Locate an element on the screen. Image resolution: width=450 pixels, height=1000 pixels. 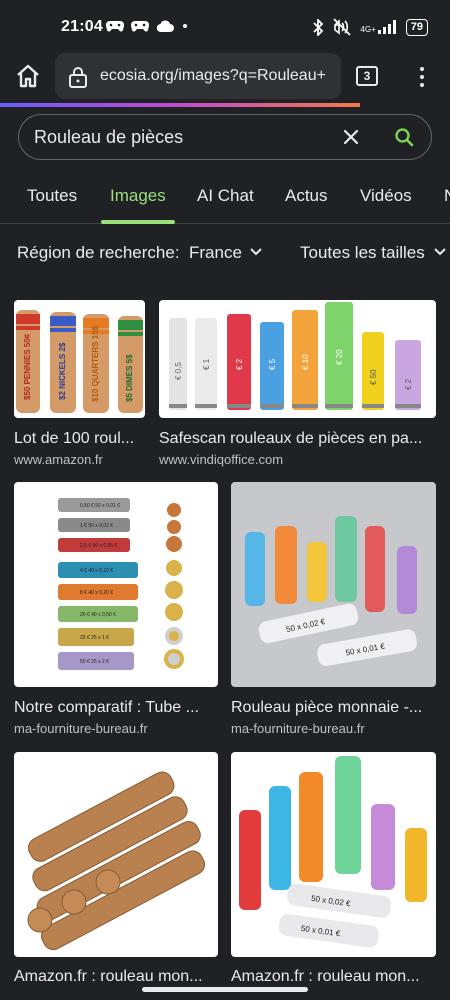
signal-icon is located at coordinates (386, 27).